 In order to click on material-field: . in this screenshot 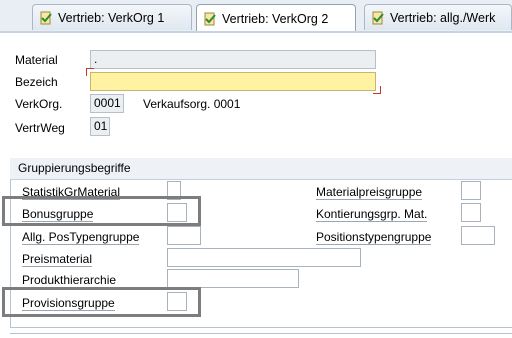, I will do `click(233, 59)`.